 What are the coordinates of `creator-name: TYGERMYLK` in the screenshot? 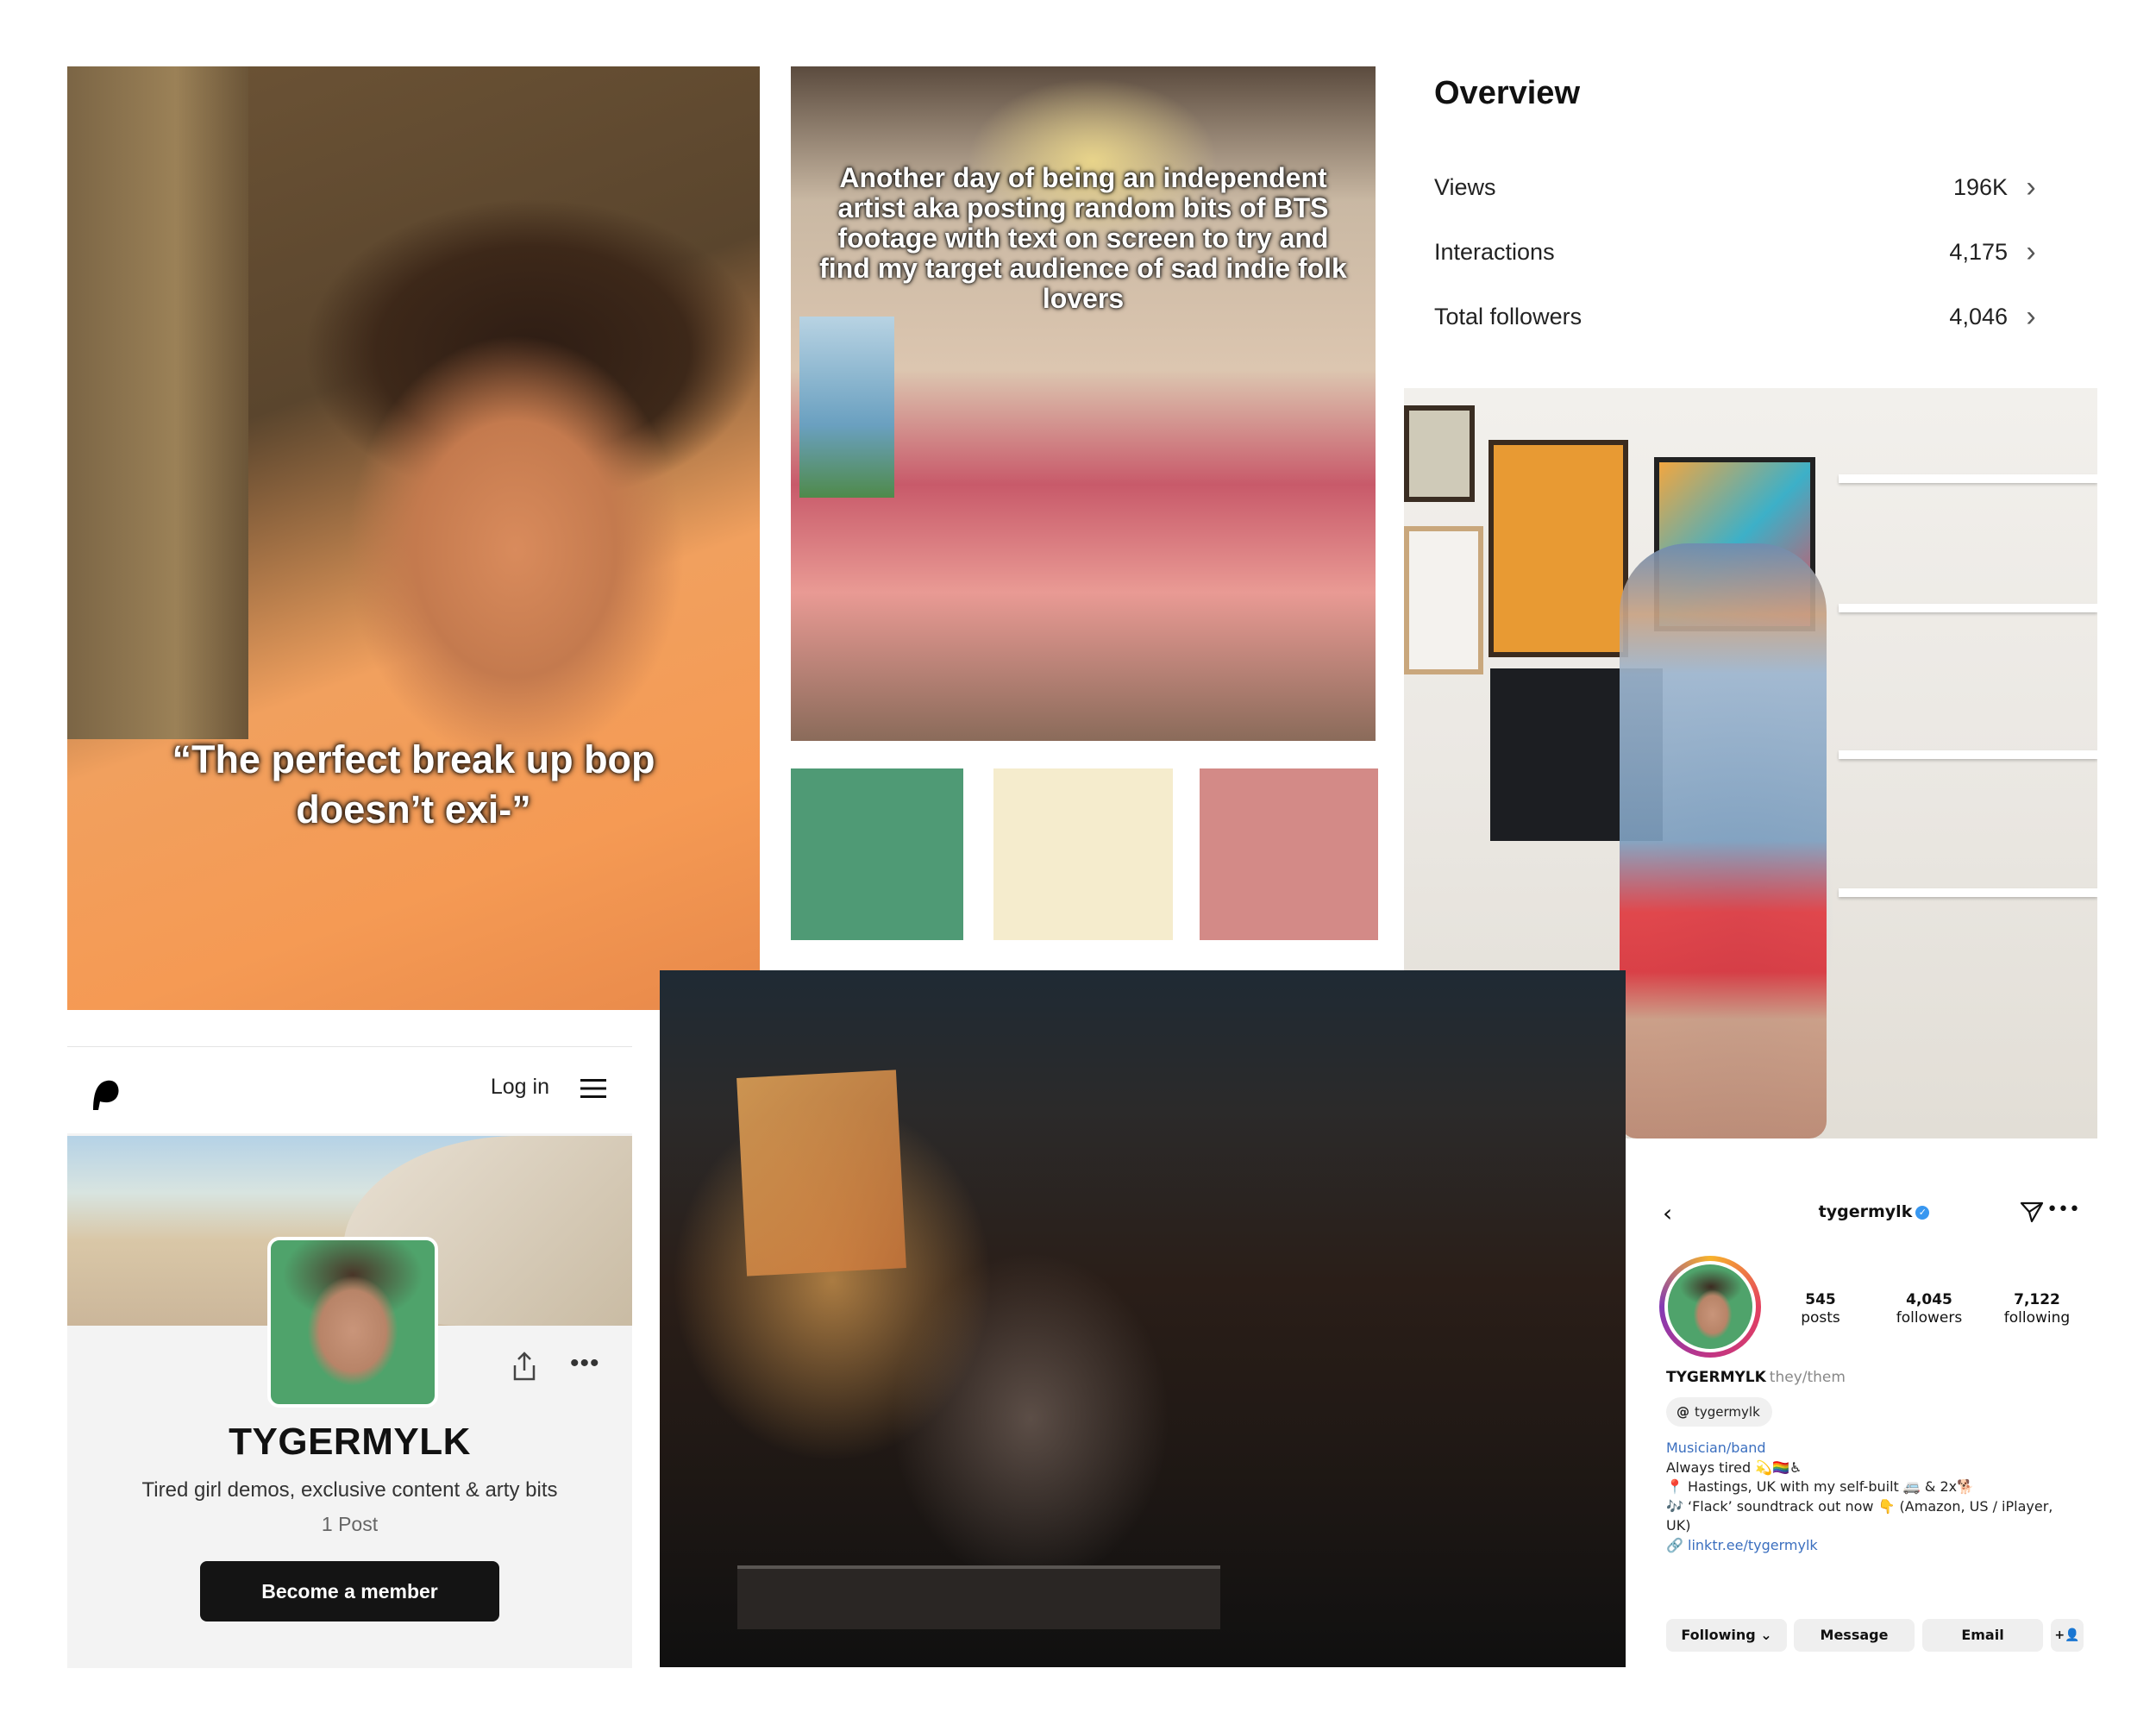 It's located at (350, 1442).